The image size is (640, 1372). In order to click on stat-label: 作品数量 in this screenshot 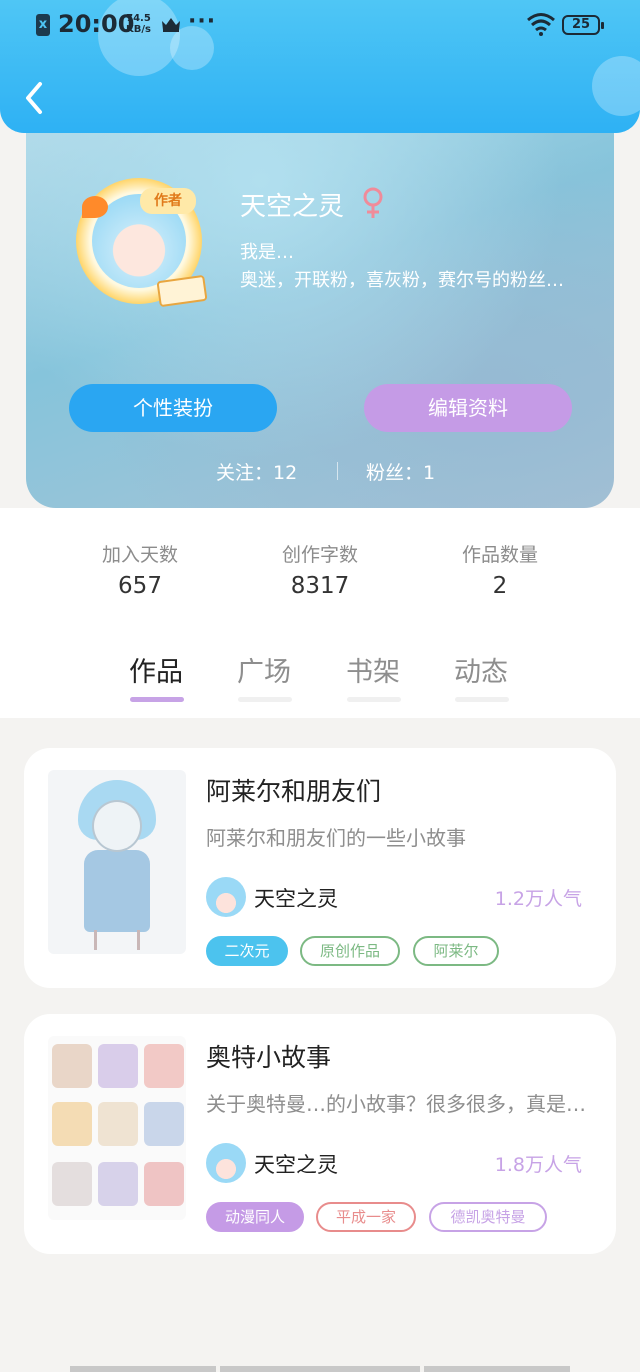, I will do `click(499, 555)`.